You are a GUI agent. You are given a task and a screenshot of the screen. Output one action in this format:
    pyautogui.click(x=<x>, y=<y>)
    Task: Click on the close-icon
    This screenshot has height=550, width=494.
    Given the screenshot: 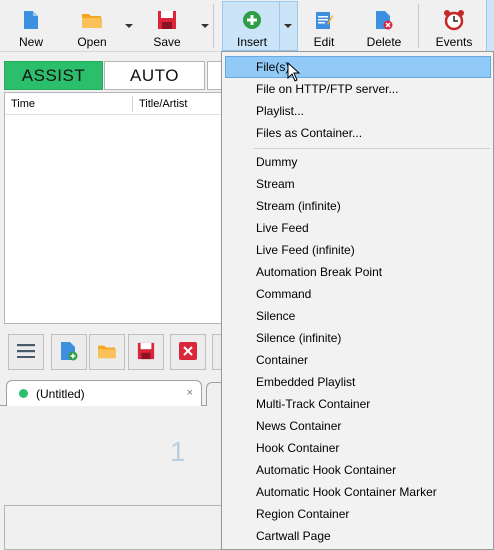 What is the action you would take?
    pyautogui.click(x=188, y=352)
    